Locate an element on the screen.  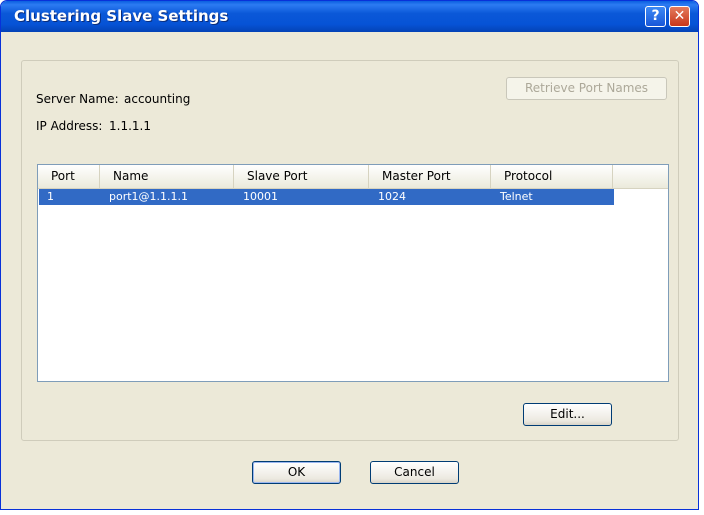
title-bar: Clustering Slave Settings ? ✕ is located at coordinates (349, 16).